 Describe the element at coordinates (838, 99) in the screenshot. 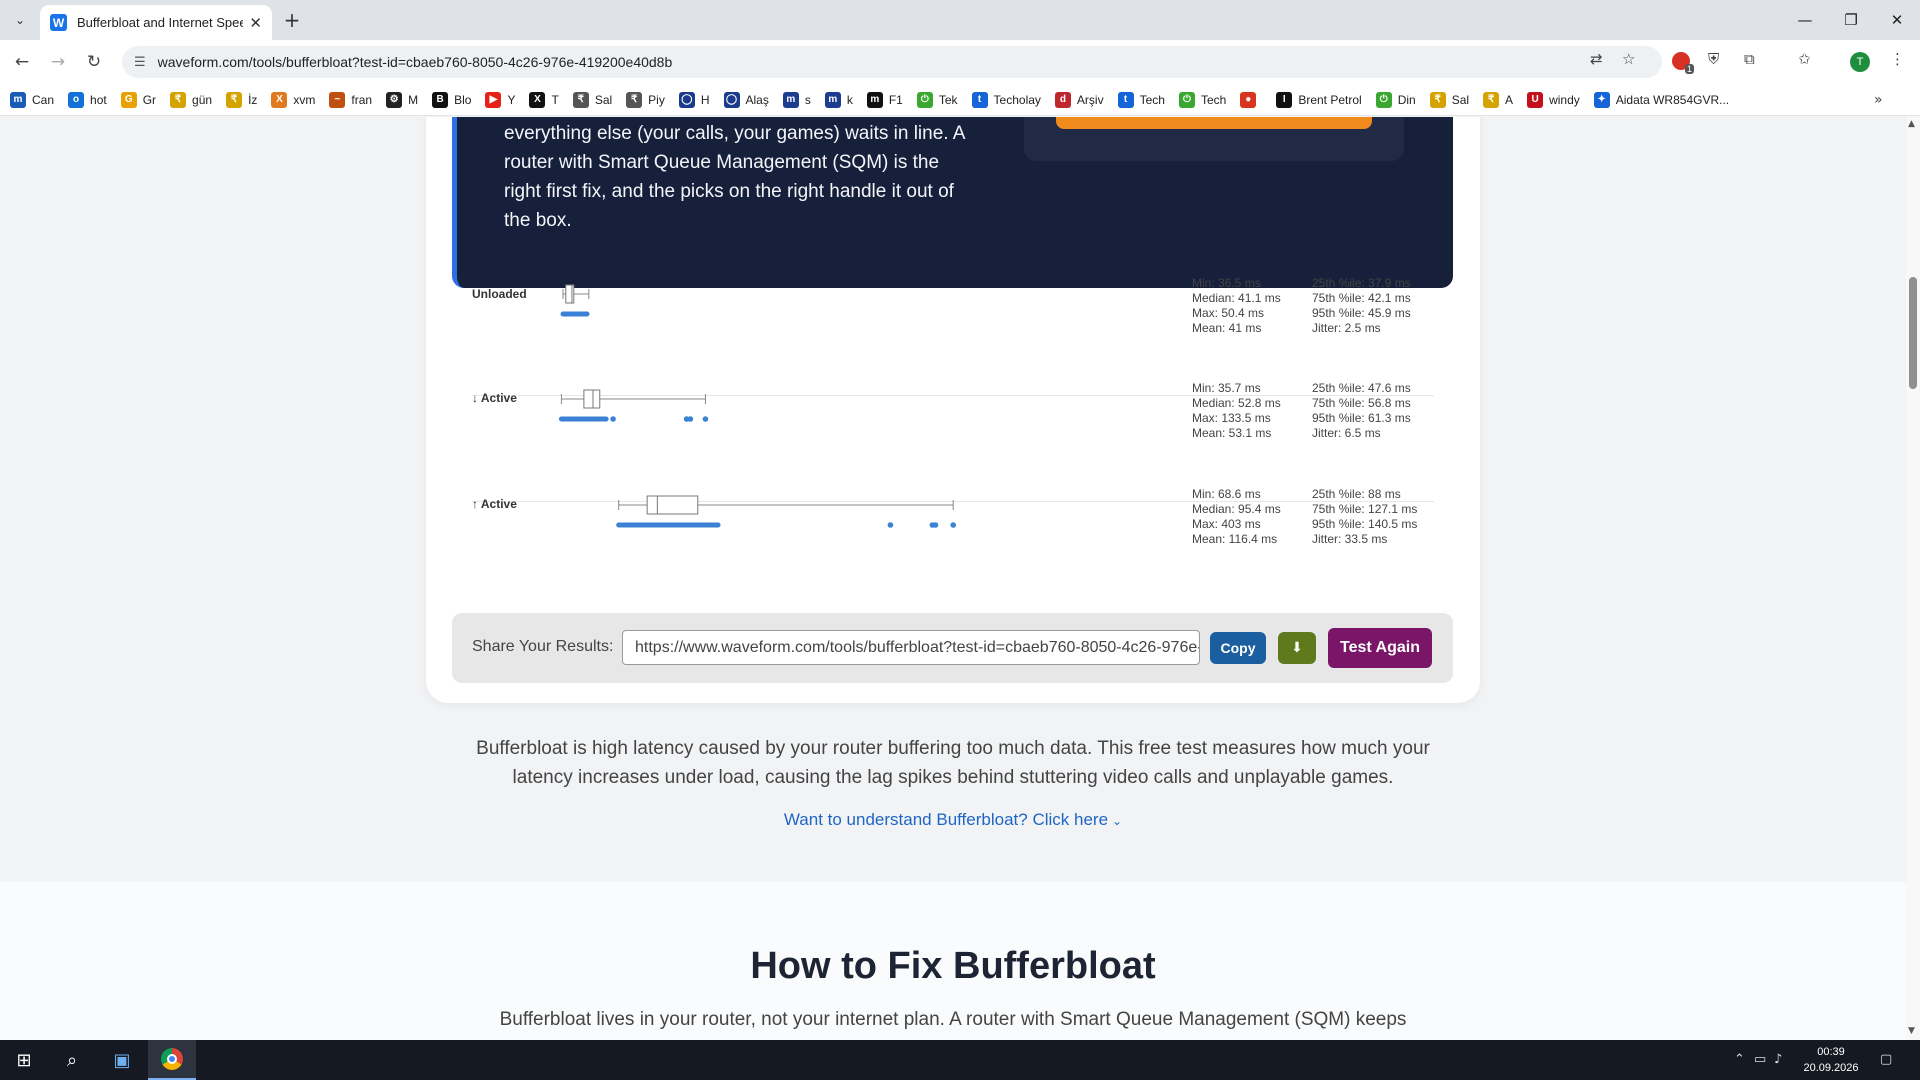

I see `bookmark-item: mk` at that location.